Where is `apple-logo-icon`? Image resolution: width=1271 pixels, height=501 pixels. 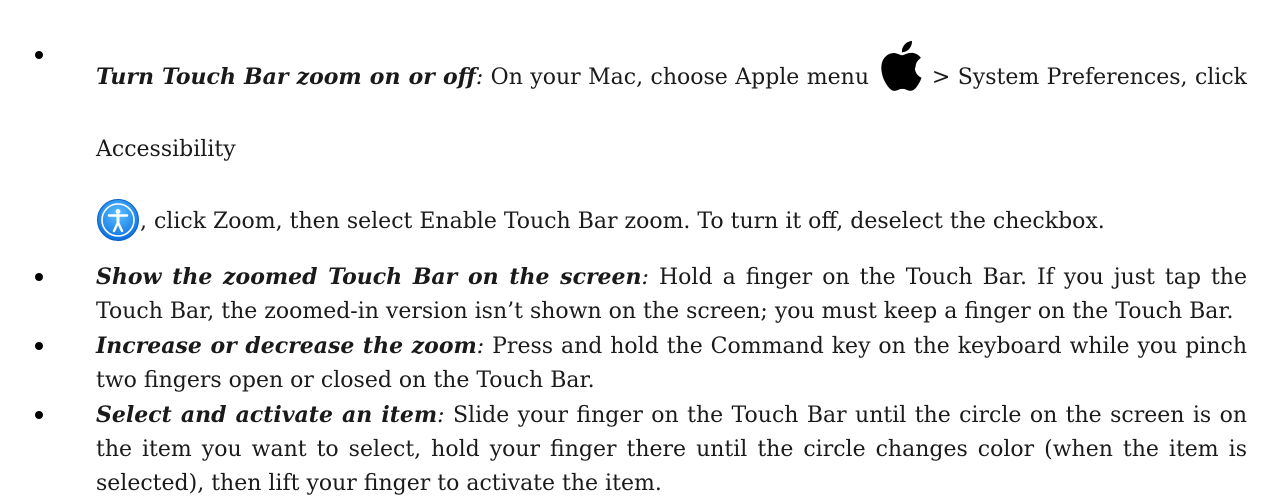
apple-logo-icon is located at coordinates (901, 65).